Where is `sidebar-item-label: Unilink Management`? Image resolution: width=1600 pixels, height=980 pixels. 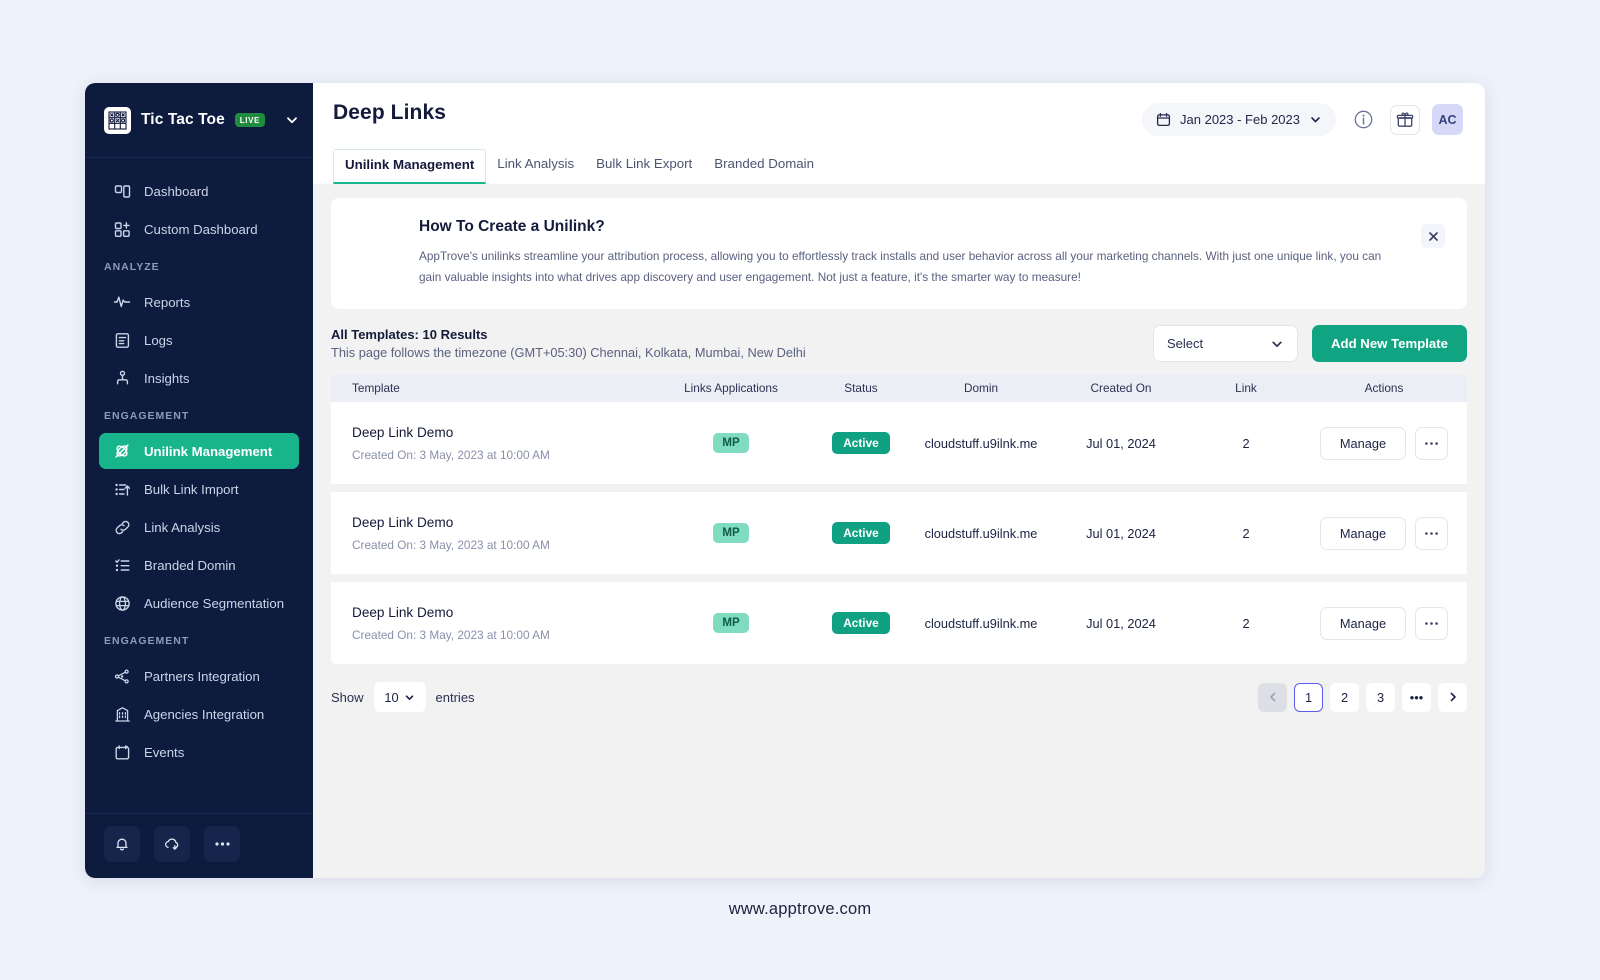
sidebar-item-label: Unilink Management is located at coordinates (208, 451).